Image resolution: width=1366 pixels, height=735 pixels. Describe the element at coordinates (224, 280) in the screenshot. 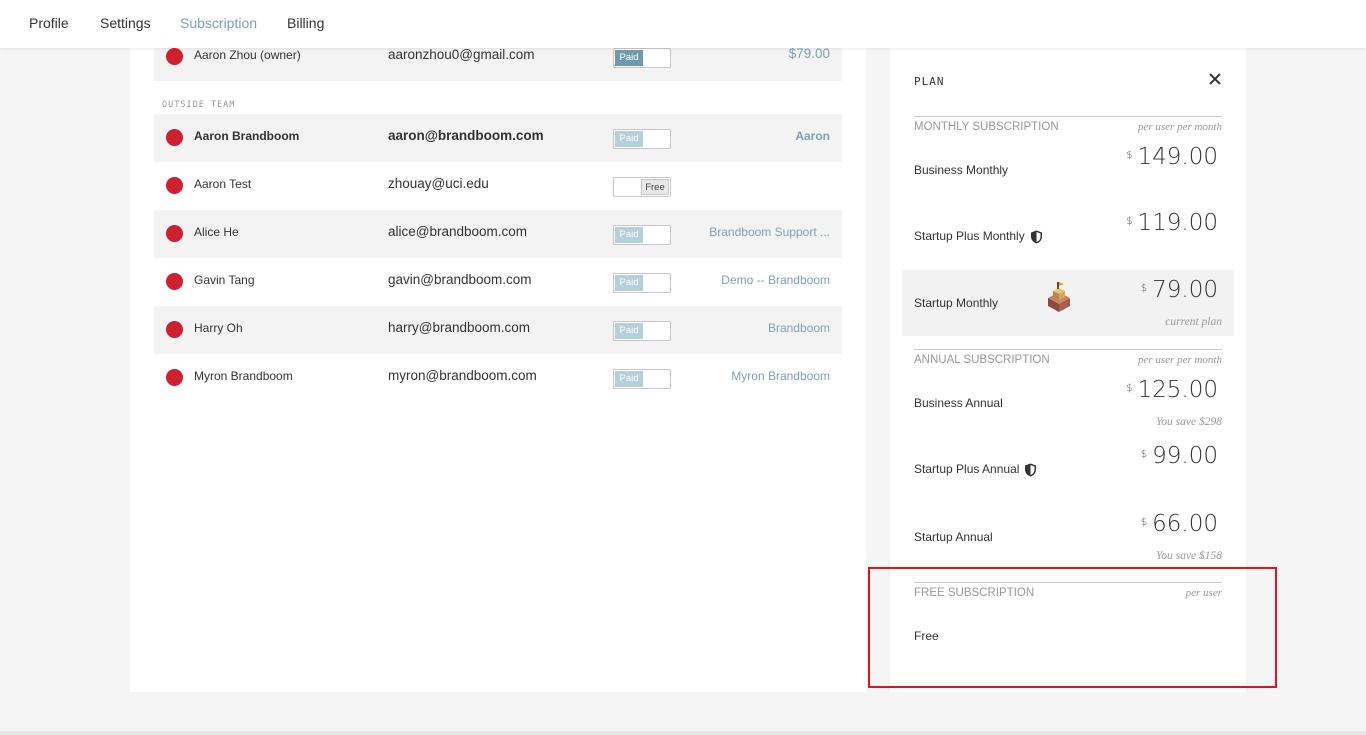

I see `member-name: Gavin Tang` at that location.